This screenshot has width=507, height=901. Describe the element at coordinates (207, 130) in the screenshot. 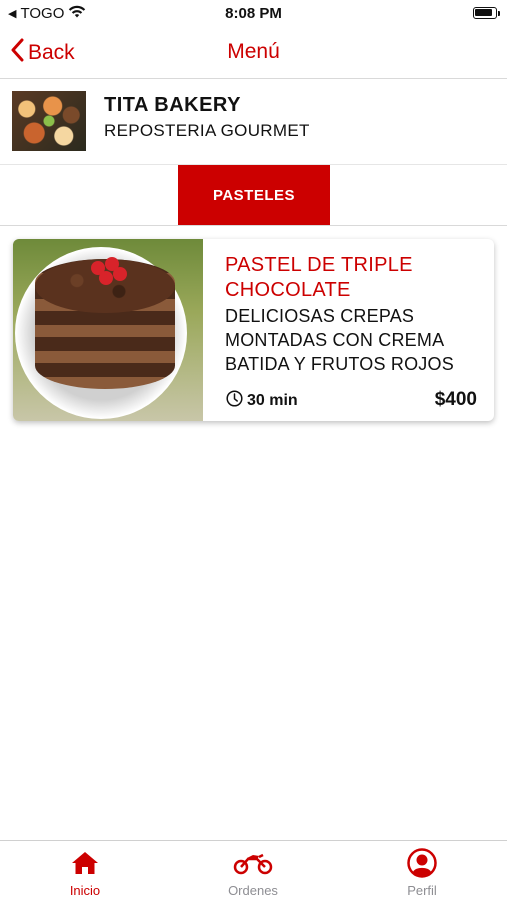

I see `store-subtitle: REPOSTERIA GOURMET` at that location.